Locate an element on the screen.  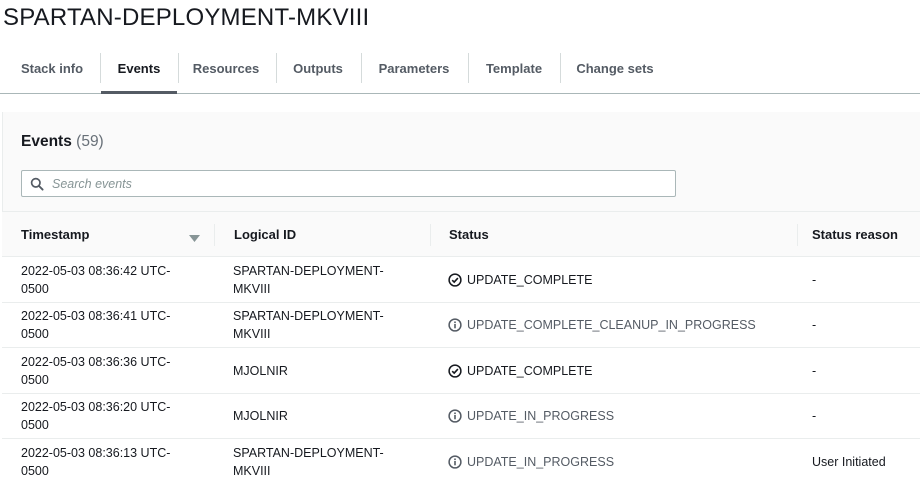
sort-descending-icon is located at coordinates (194, 239).